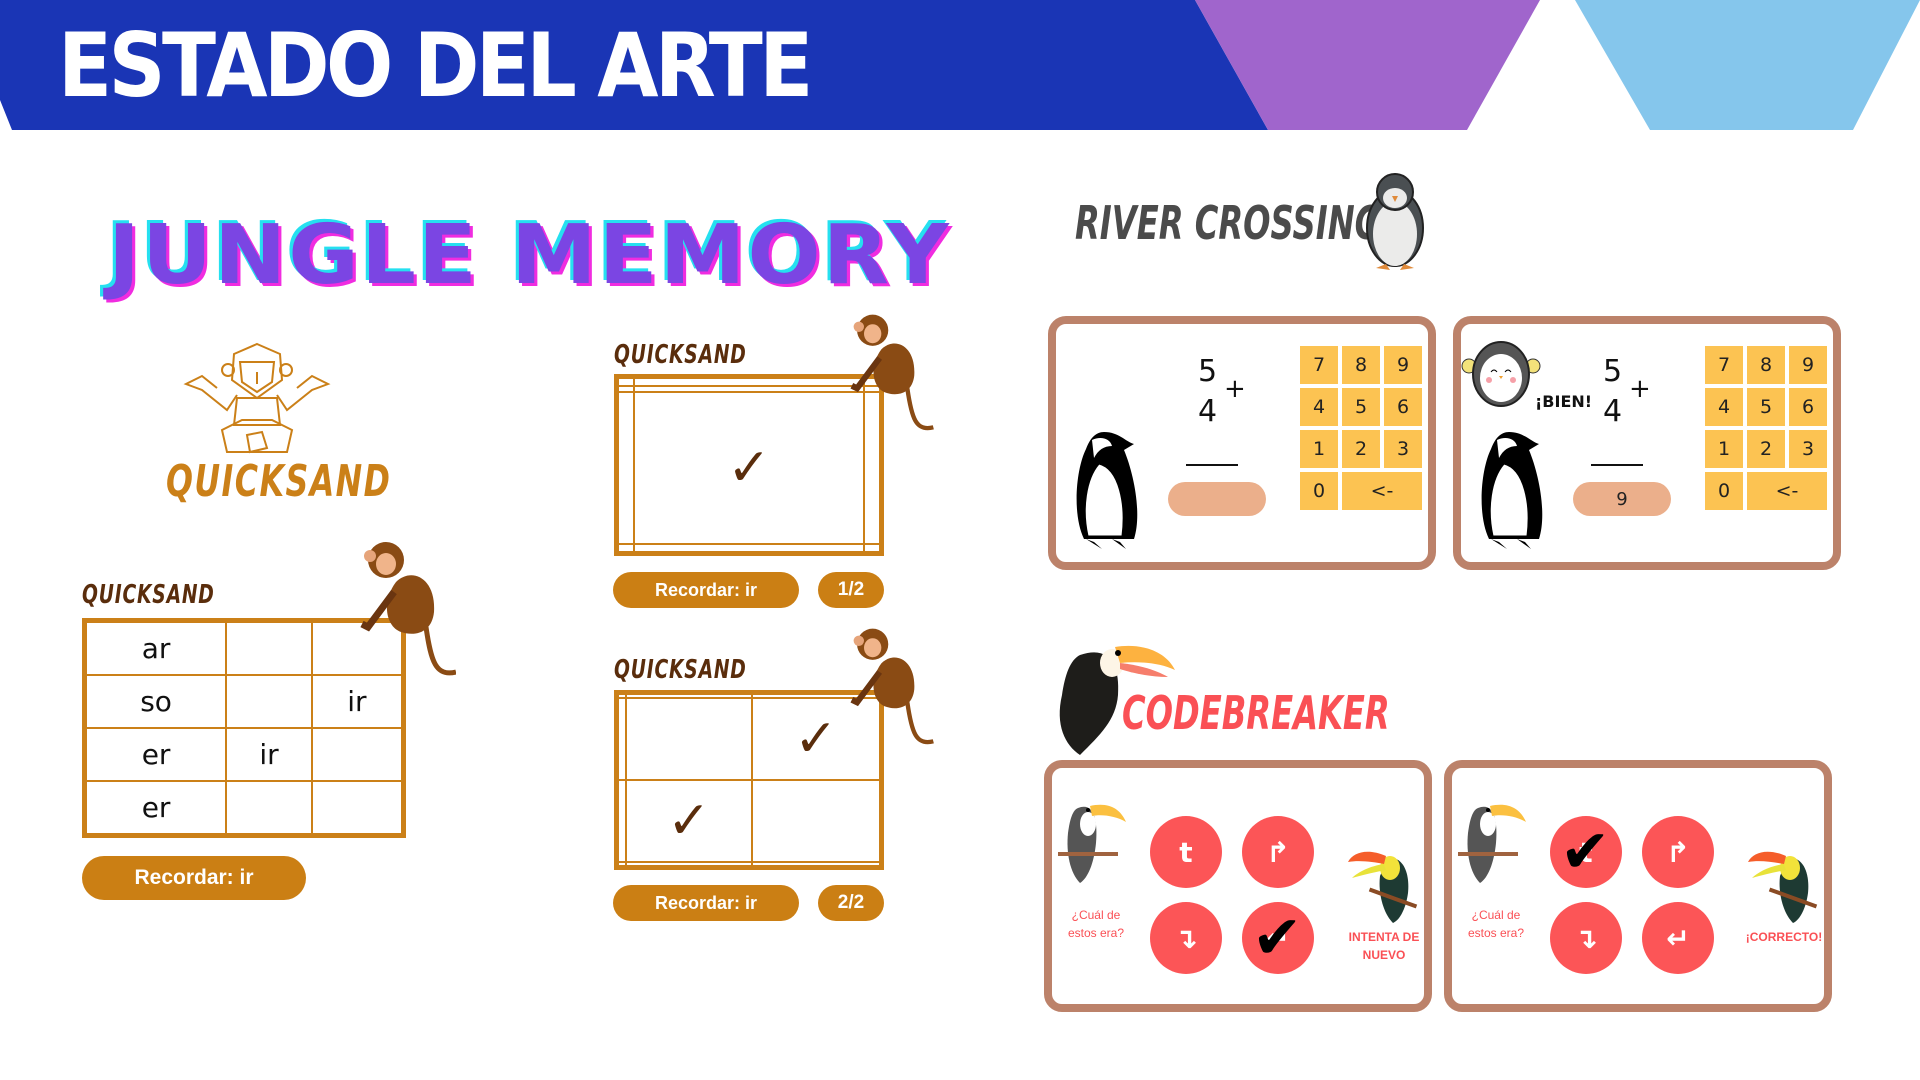  What do you see at coordinates (435, 65) in the screenshot?
I see `page-title: ESTADO DEL ARTE` at bounding box center [435, 65].